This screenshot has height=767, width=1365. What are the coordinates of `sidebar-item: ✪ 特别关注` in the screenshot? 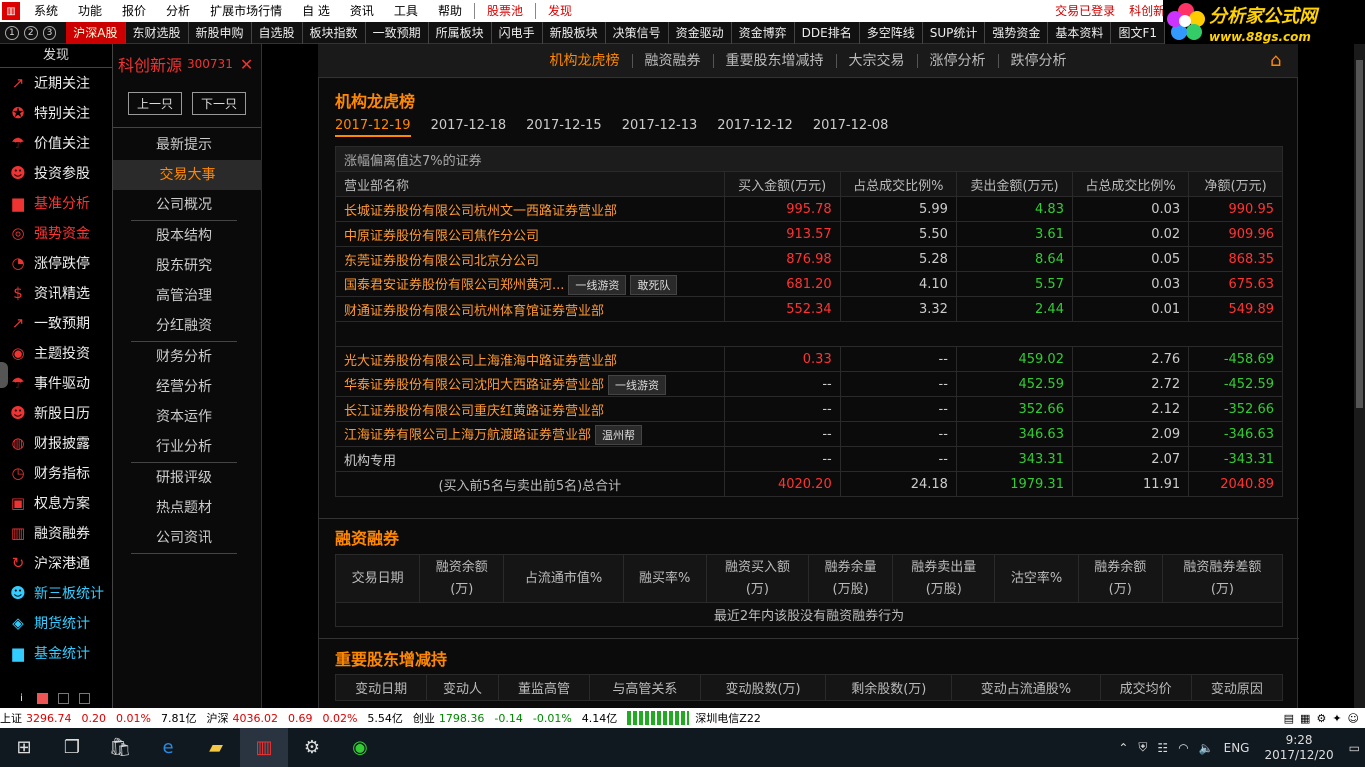 It's located at (56, 113).